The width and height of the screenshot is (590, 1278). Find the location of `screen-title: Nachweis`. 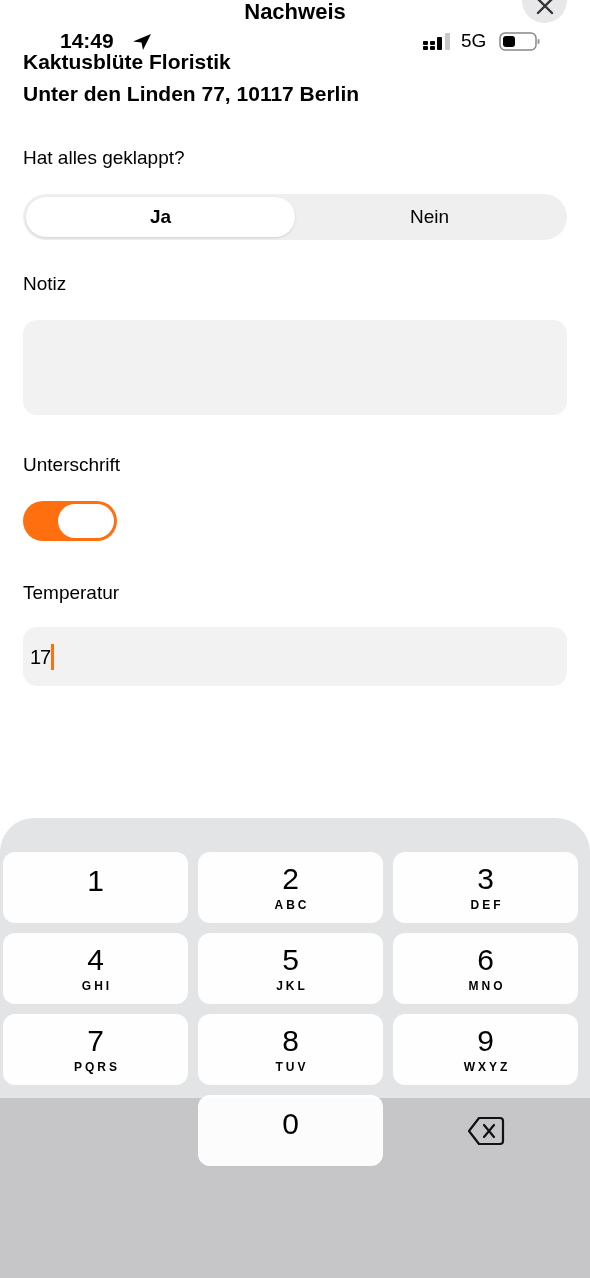

screen-title: Nachweis is located at coordinates (295, 12).